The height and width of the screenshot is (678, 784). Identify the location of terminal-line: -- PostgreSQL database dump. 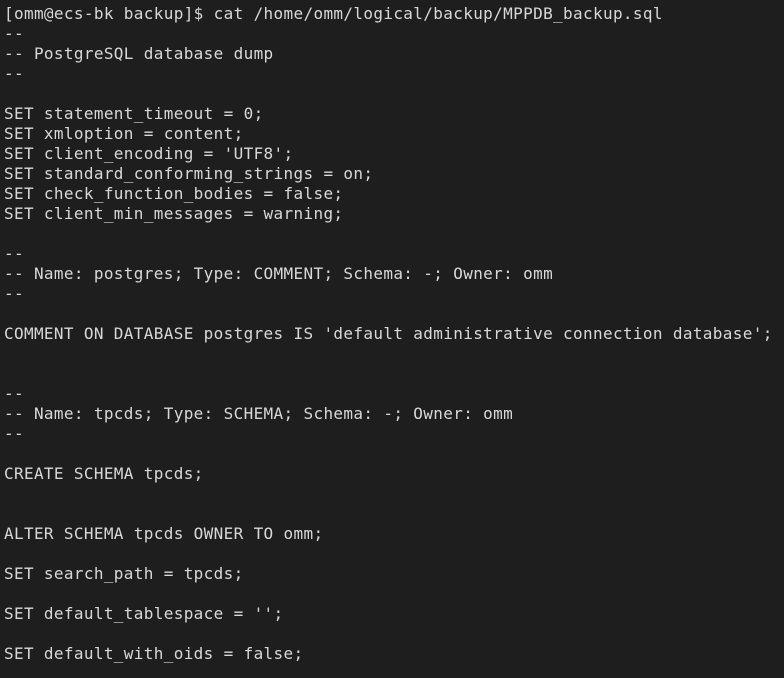
(139, 53).